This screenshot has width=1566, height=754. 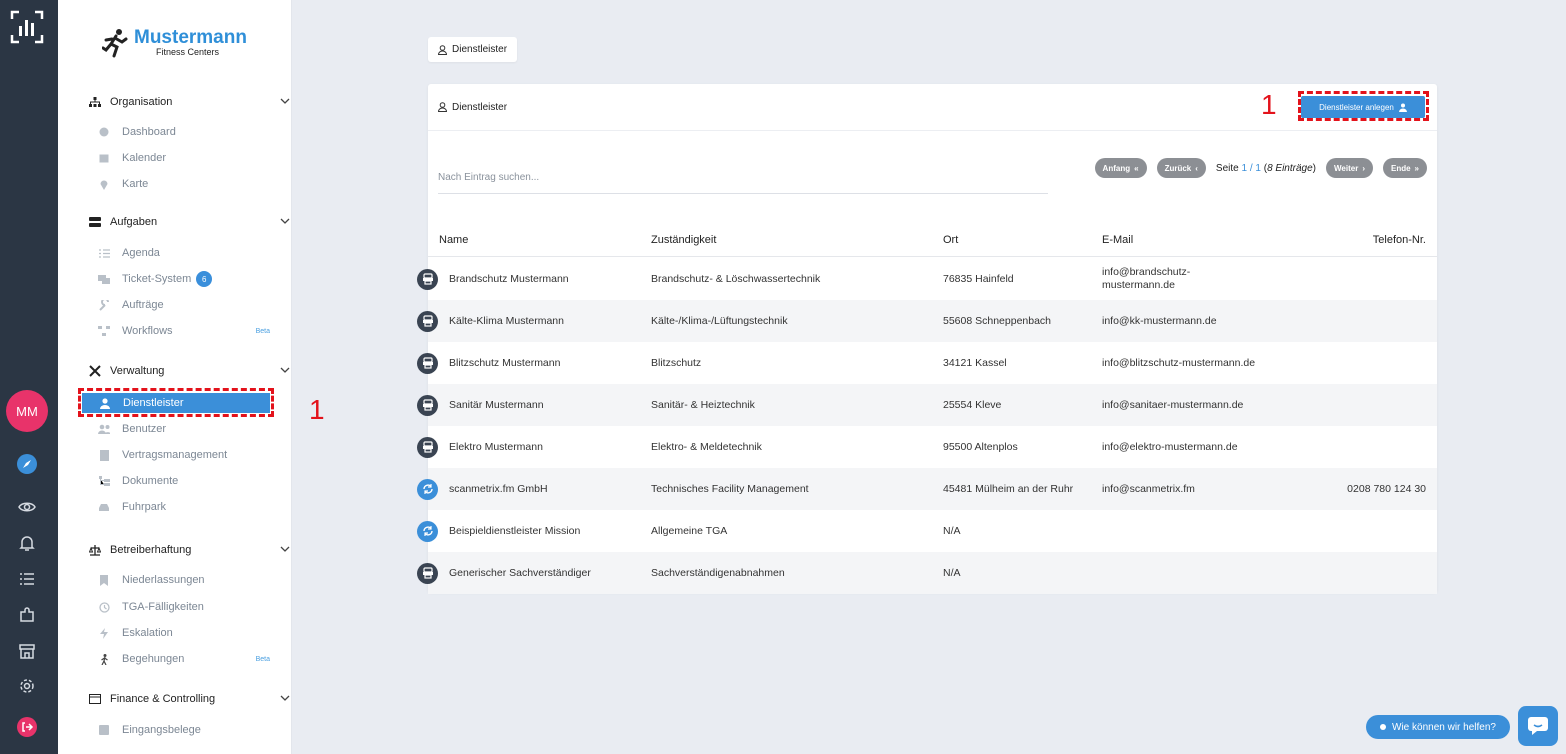 I want to click on status-dot-icon, so click(x=1383, y=727).